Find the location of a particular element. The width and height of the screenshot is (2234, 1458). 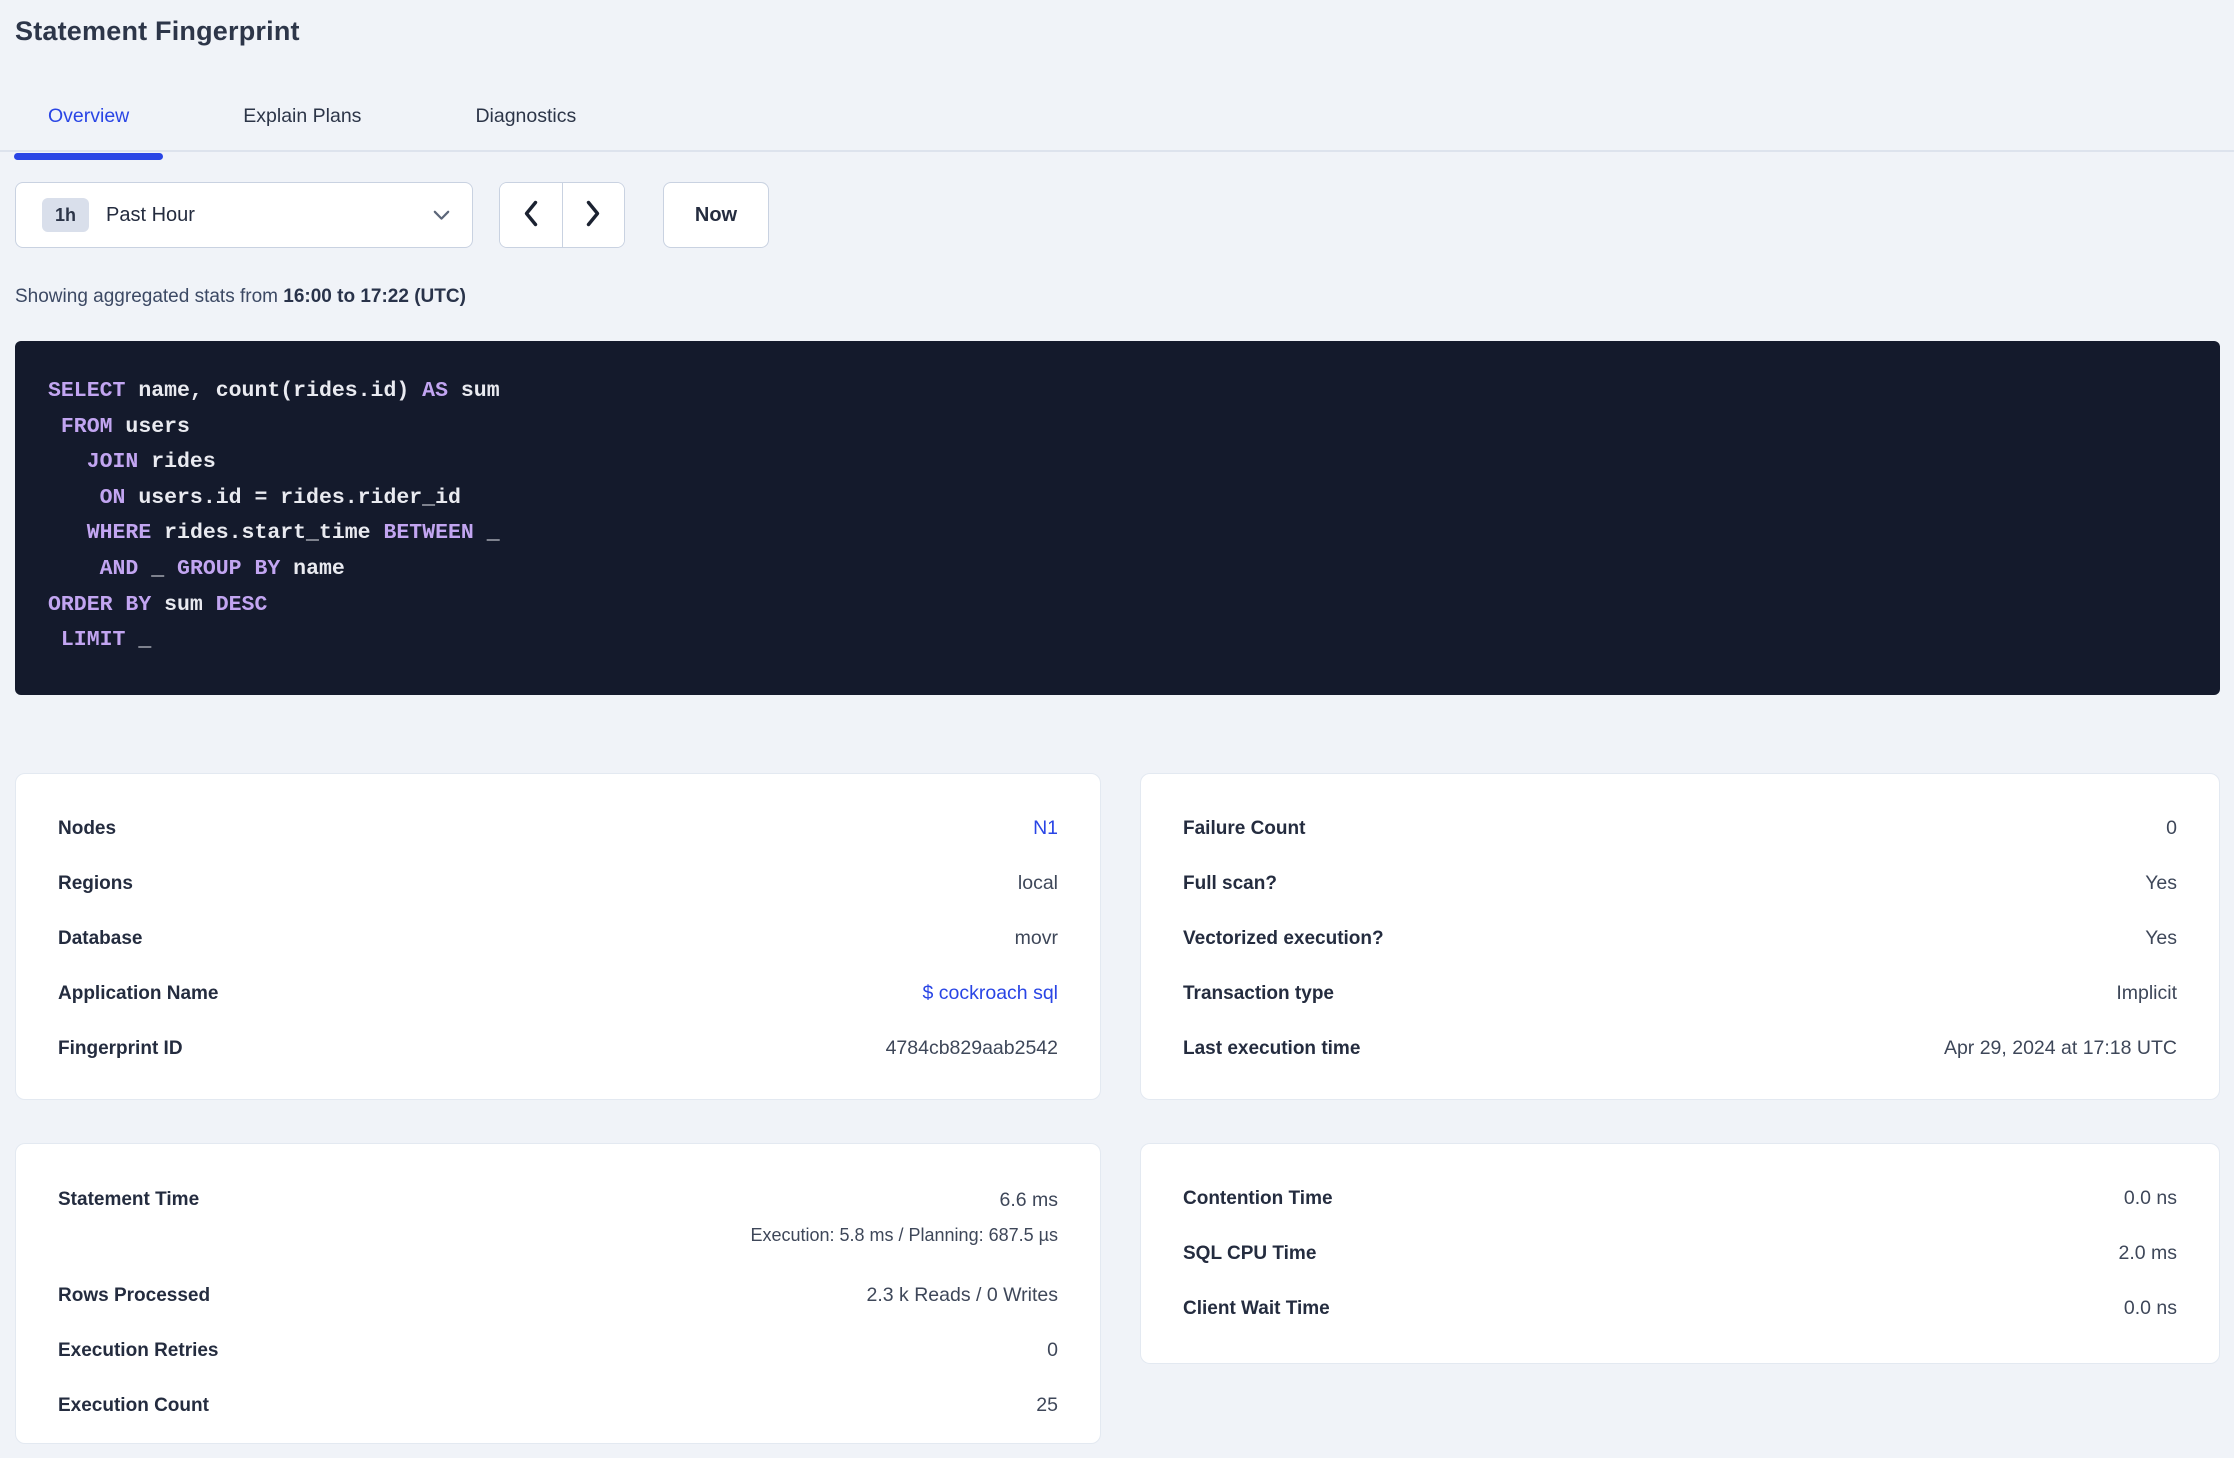

stat-value-wrap: Apr 29, 2024 at 17:18 UTC is located at coordinates (2060, 1048).